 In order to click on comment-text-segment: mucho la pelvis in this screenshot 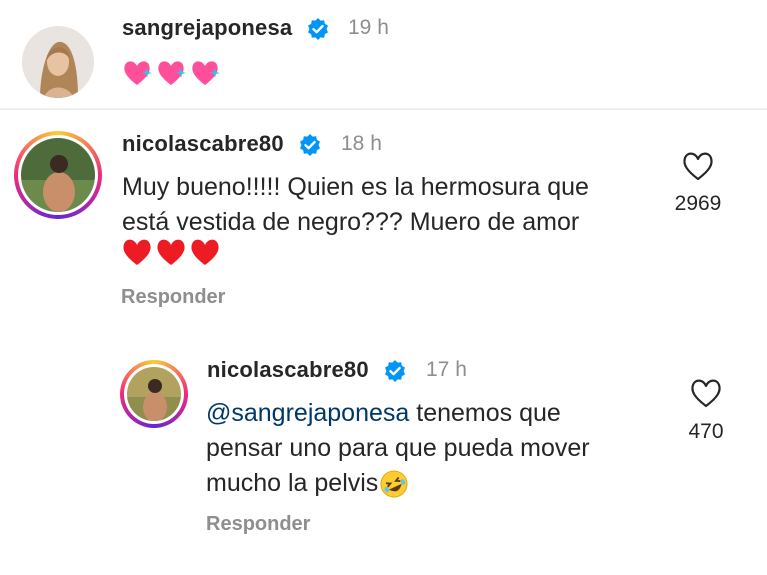, I will do `click(292, 483)`.